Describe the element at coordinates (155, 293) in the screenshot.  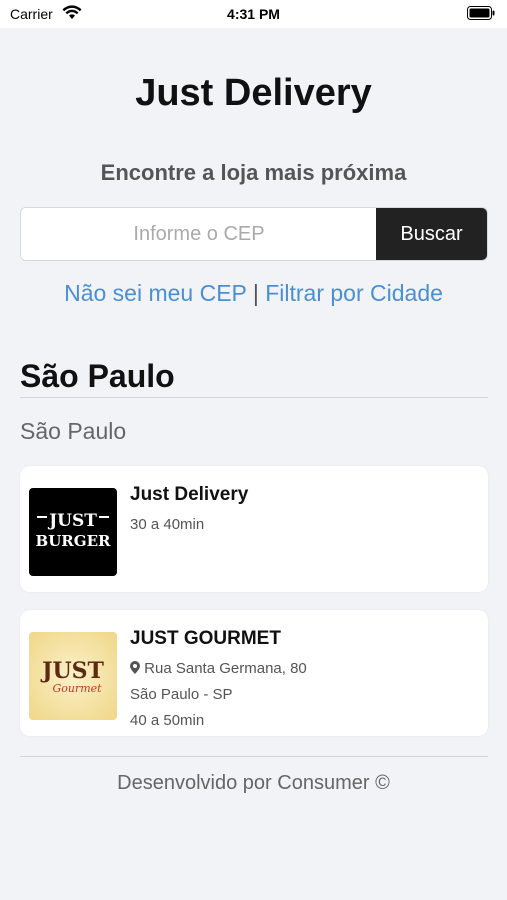
I see `unknown-cep-link: Não sei meu CEP` at that location.